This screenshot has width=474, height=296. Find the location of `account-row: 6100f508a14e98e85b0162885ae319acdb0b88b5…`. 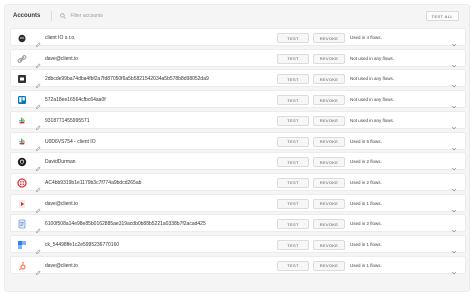

account-row: 6100f508a14e98e85b0162885ae319acdb0b88b5… is located at coordinates (238, 224).